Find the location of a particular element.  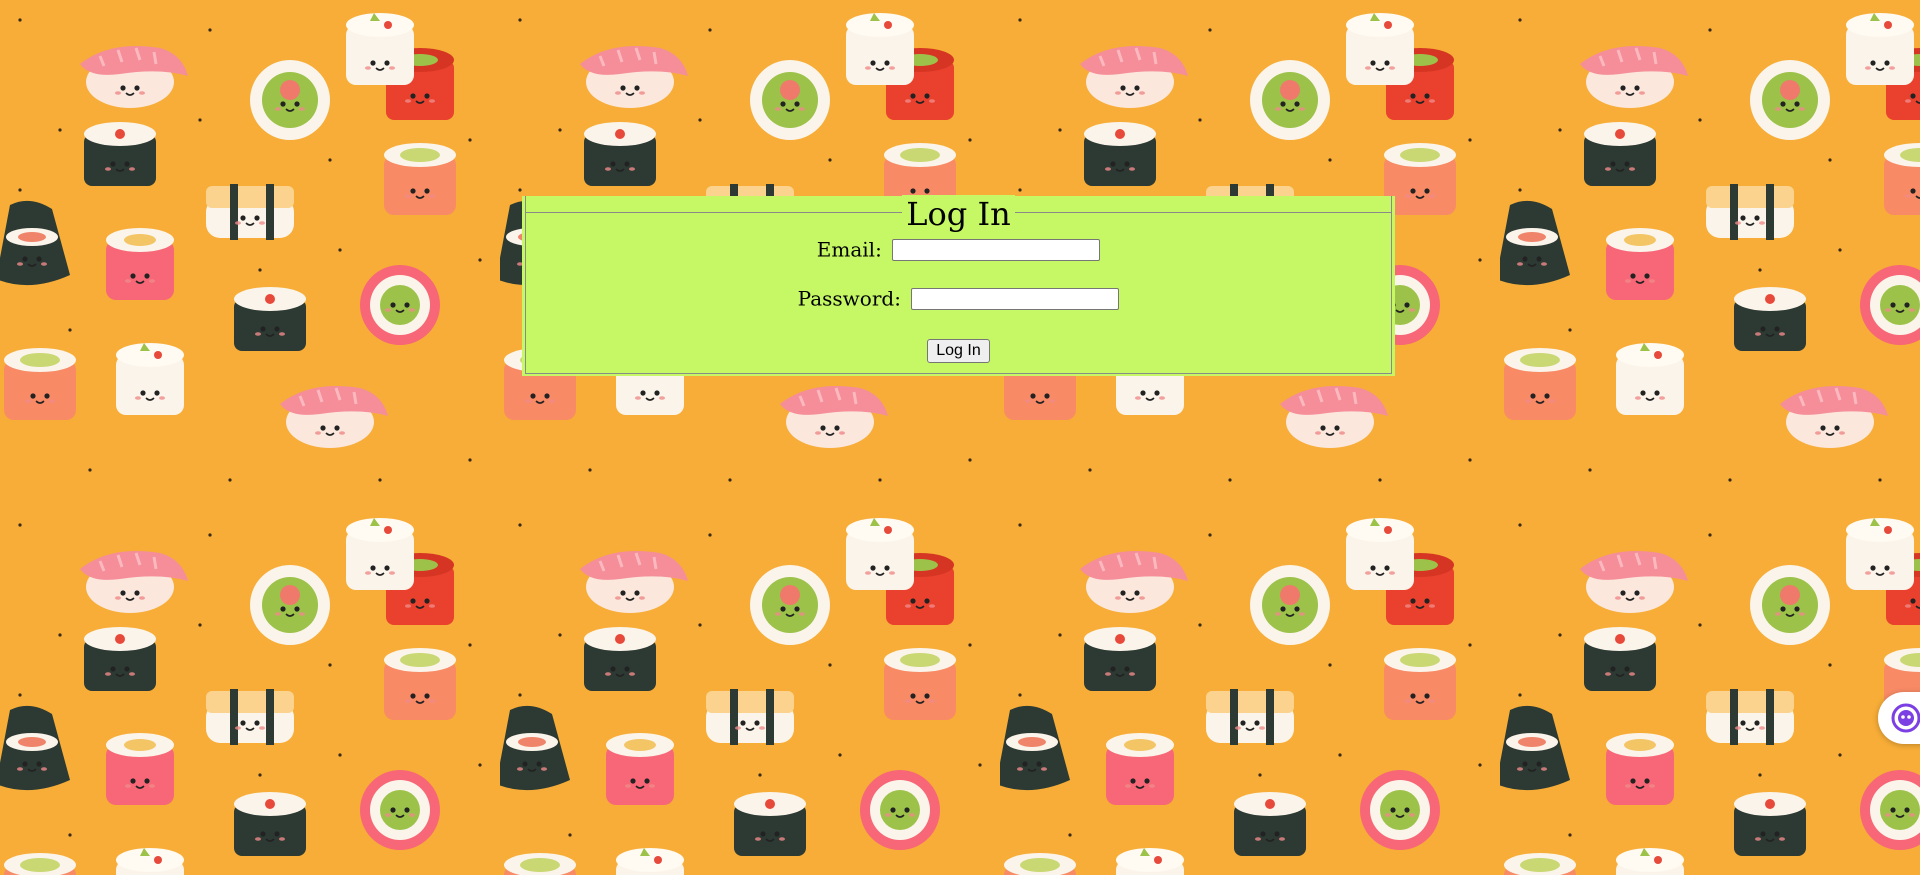

email-input is located at coordinates (996, 249).